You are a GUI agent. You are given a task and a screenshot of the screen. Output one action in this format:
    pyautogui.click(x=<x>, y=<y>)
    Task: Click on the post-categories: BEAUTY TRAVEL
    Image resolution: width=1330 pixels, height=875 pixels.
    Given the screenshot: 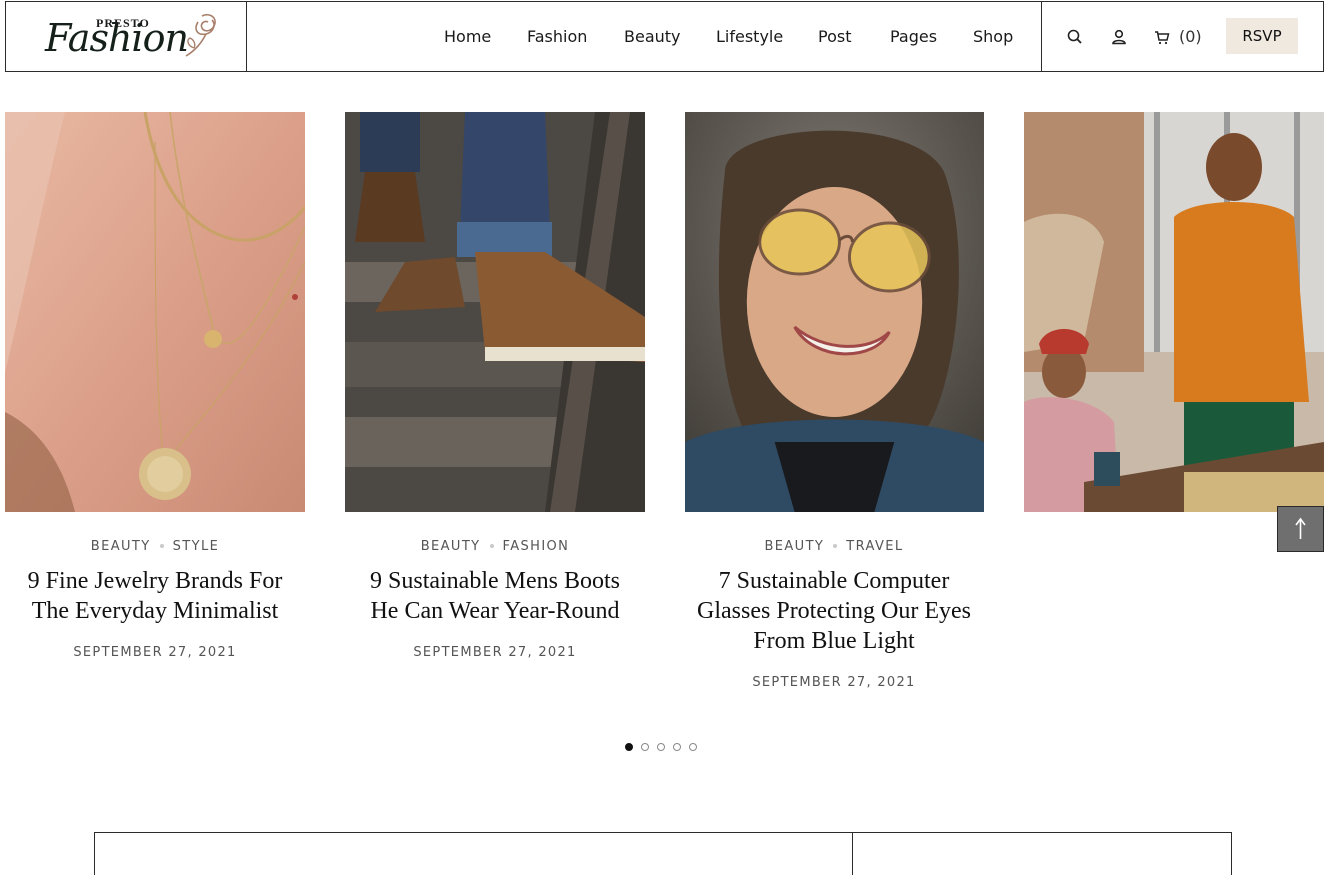 What is the action you would take?
    pyautogui.click(x=834, y=546)
    